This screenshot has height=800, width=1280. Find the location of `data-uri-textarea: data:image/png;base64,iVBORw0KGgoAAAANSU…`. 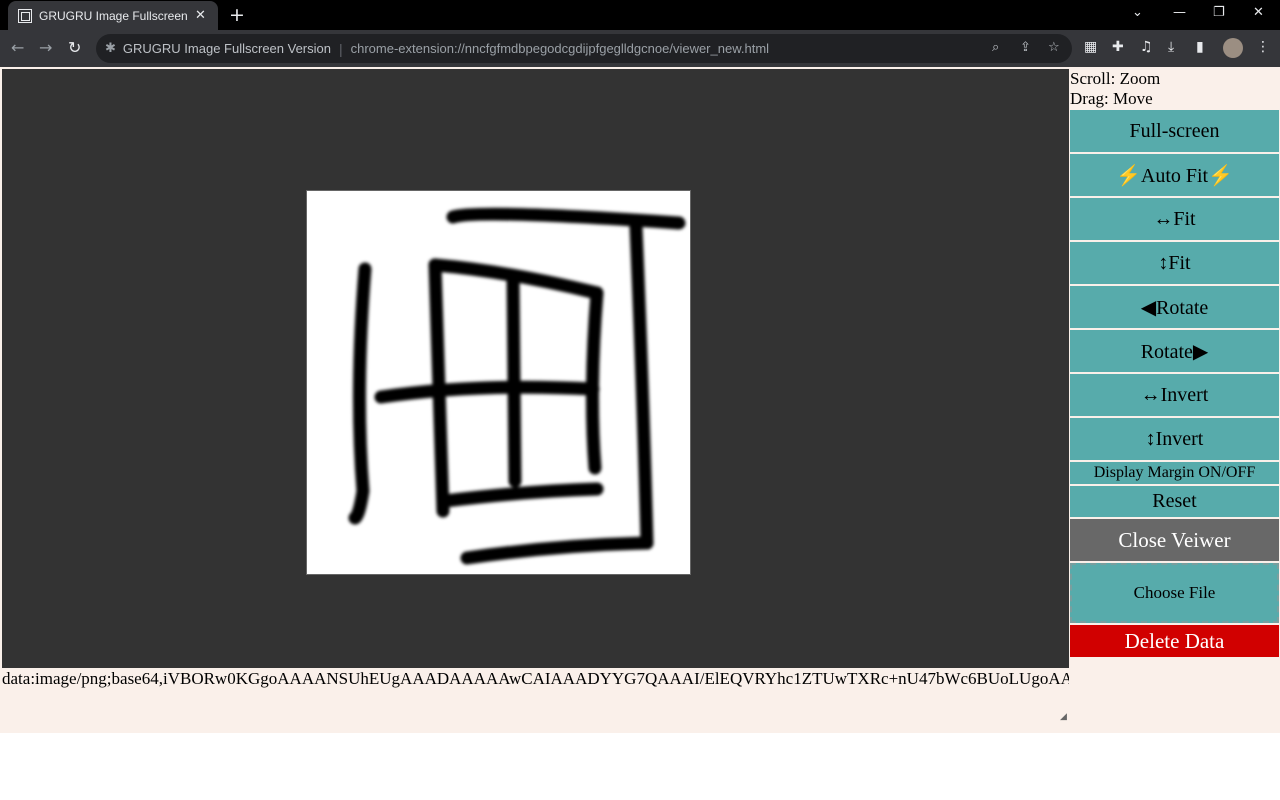

data-uri-textarea: data:image/png;base64,iVBORw0KGgoAAAANSU… is located at coordinates (535, 694).